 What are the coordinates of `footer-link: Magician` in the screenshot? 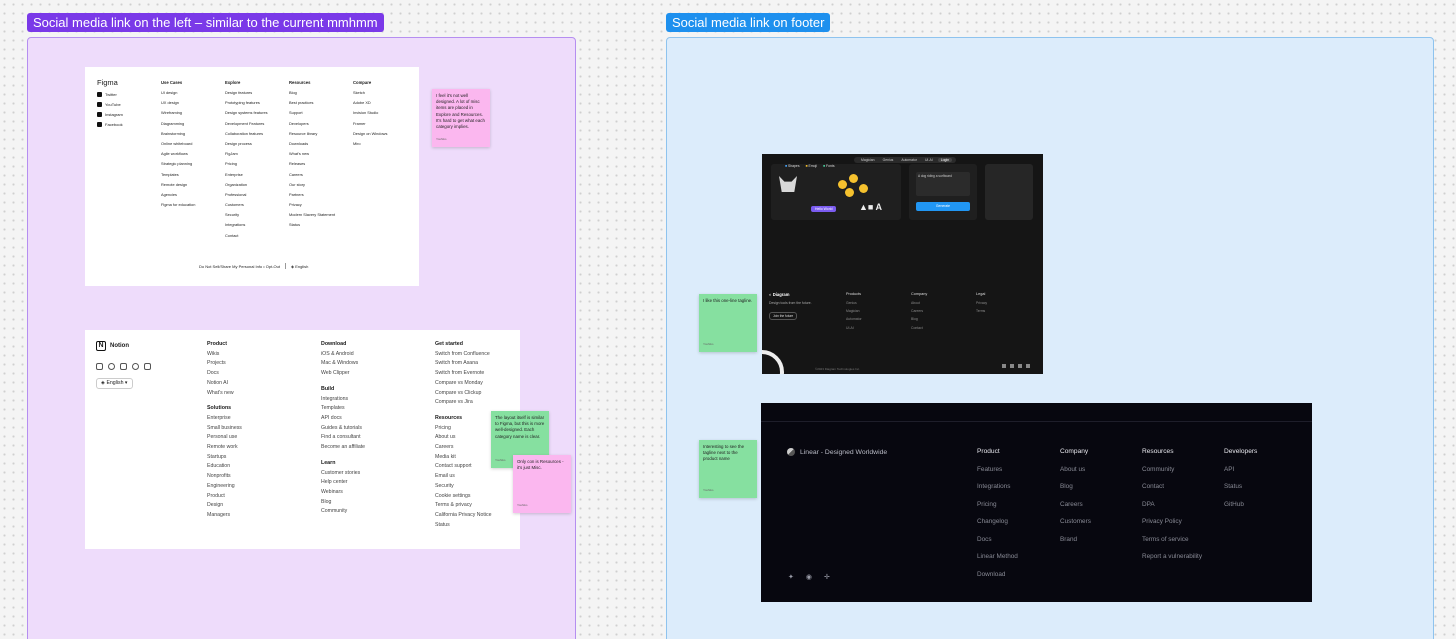 It's located at (854, 313).